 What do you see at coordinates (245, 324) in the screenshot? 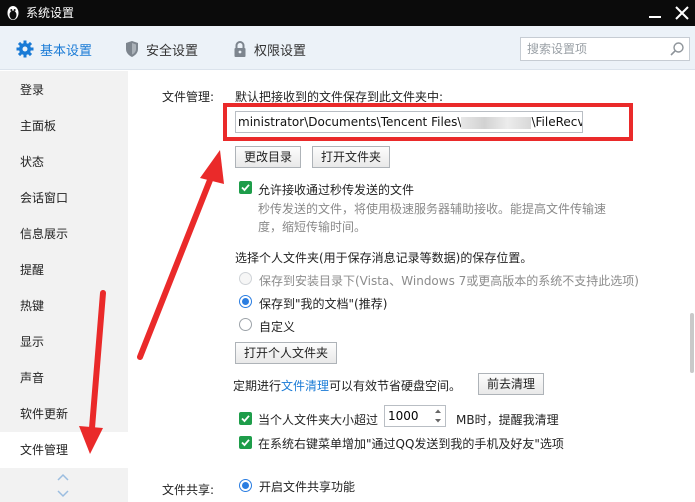
I see `radio-custom` at bounding box center [245, 324].